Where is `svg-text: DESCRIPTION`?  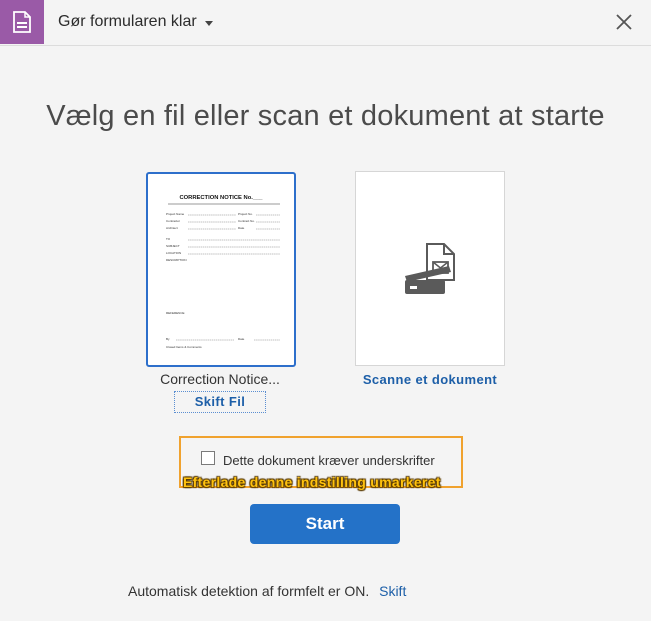
svg-text: DESCRIPTION is located at coordinates (176, 260).